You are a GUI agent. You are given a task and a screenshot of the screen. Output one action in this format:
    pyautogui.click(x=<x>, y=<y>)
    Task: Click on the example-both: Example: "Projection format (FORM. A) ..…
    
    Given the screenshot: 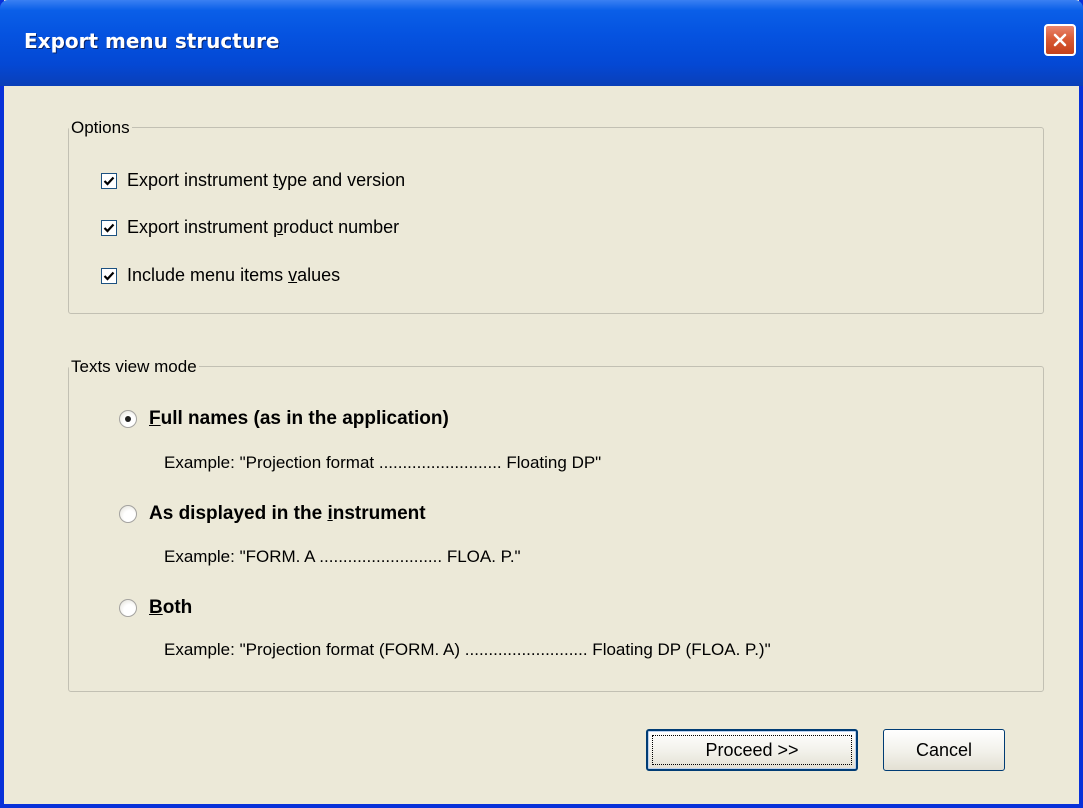 What is the action you would take?
    pyautogui.click(x=467, y=649)
    